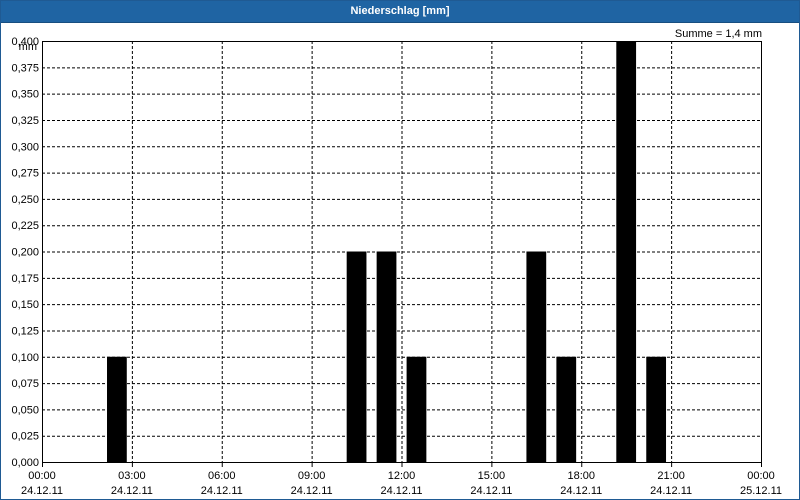 The height and width of the screenshot is (500, 800). What do you see at coordinates (28, 47) in the screenshot?
I see `y-axis-unit-label: mm` at bounding box center [28, 47].